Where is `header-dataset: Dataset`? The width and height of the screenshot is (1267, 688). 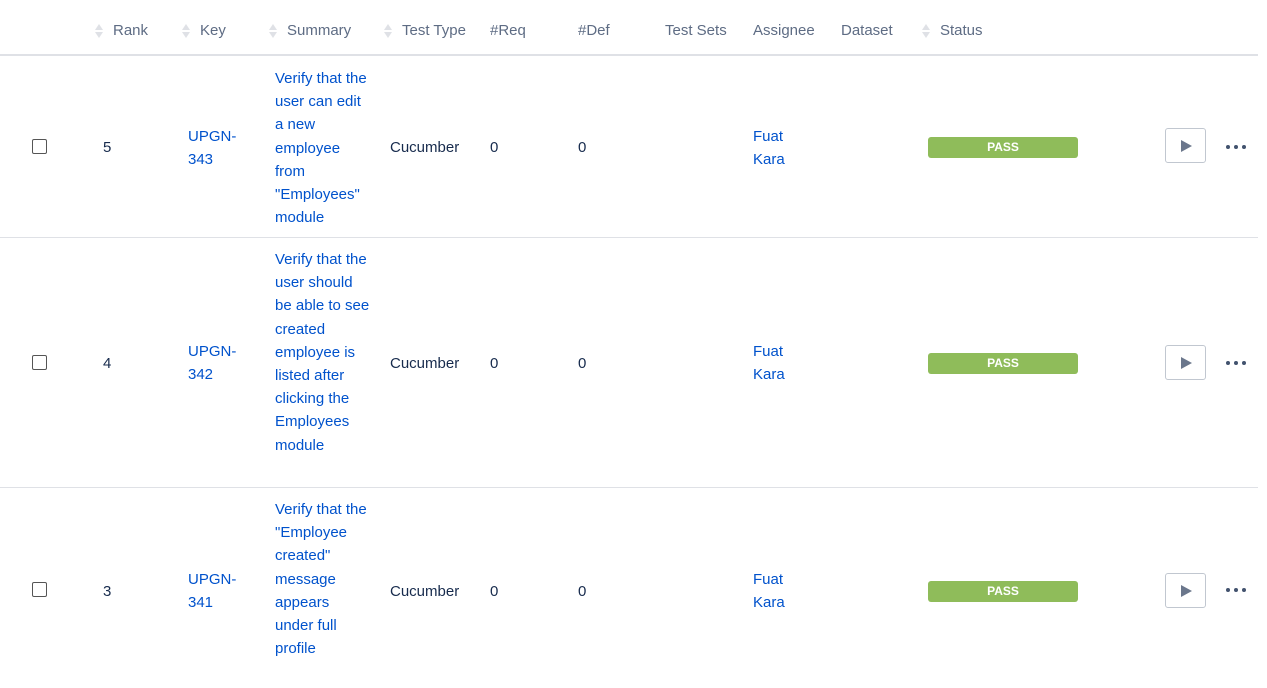 header-dataset: Dataset is located at coordinates (867, 30).